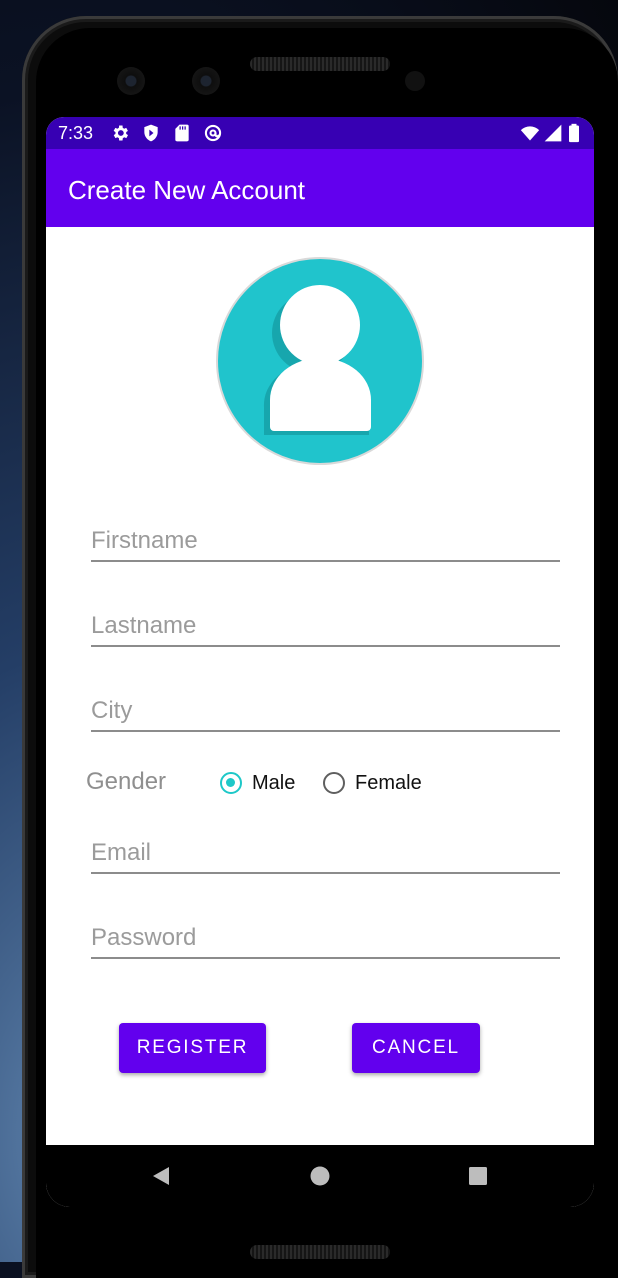  Describe the element at coordinates (192, 1048) in the screenshot. I see `register-button: REGISTER` at that location.